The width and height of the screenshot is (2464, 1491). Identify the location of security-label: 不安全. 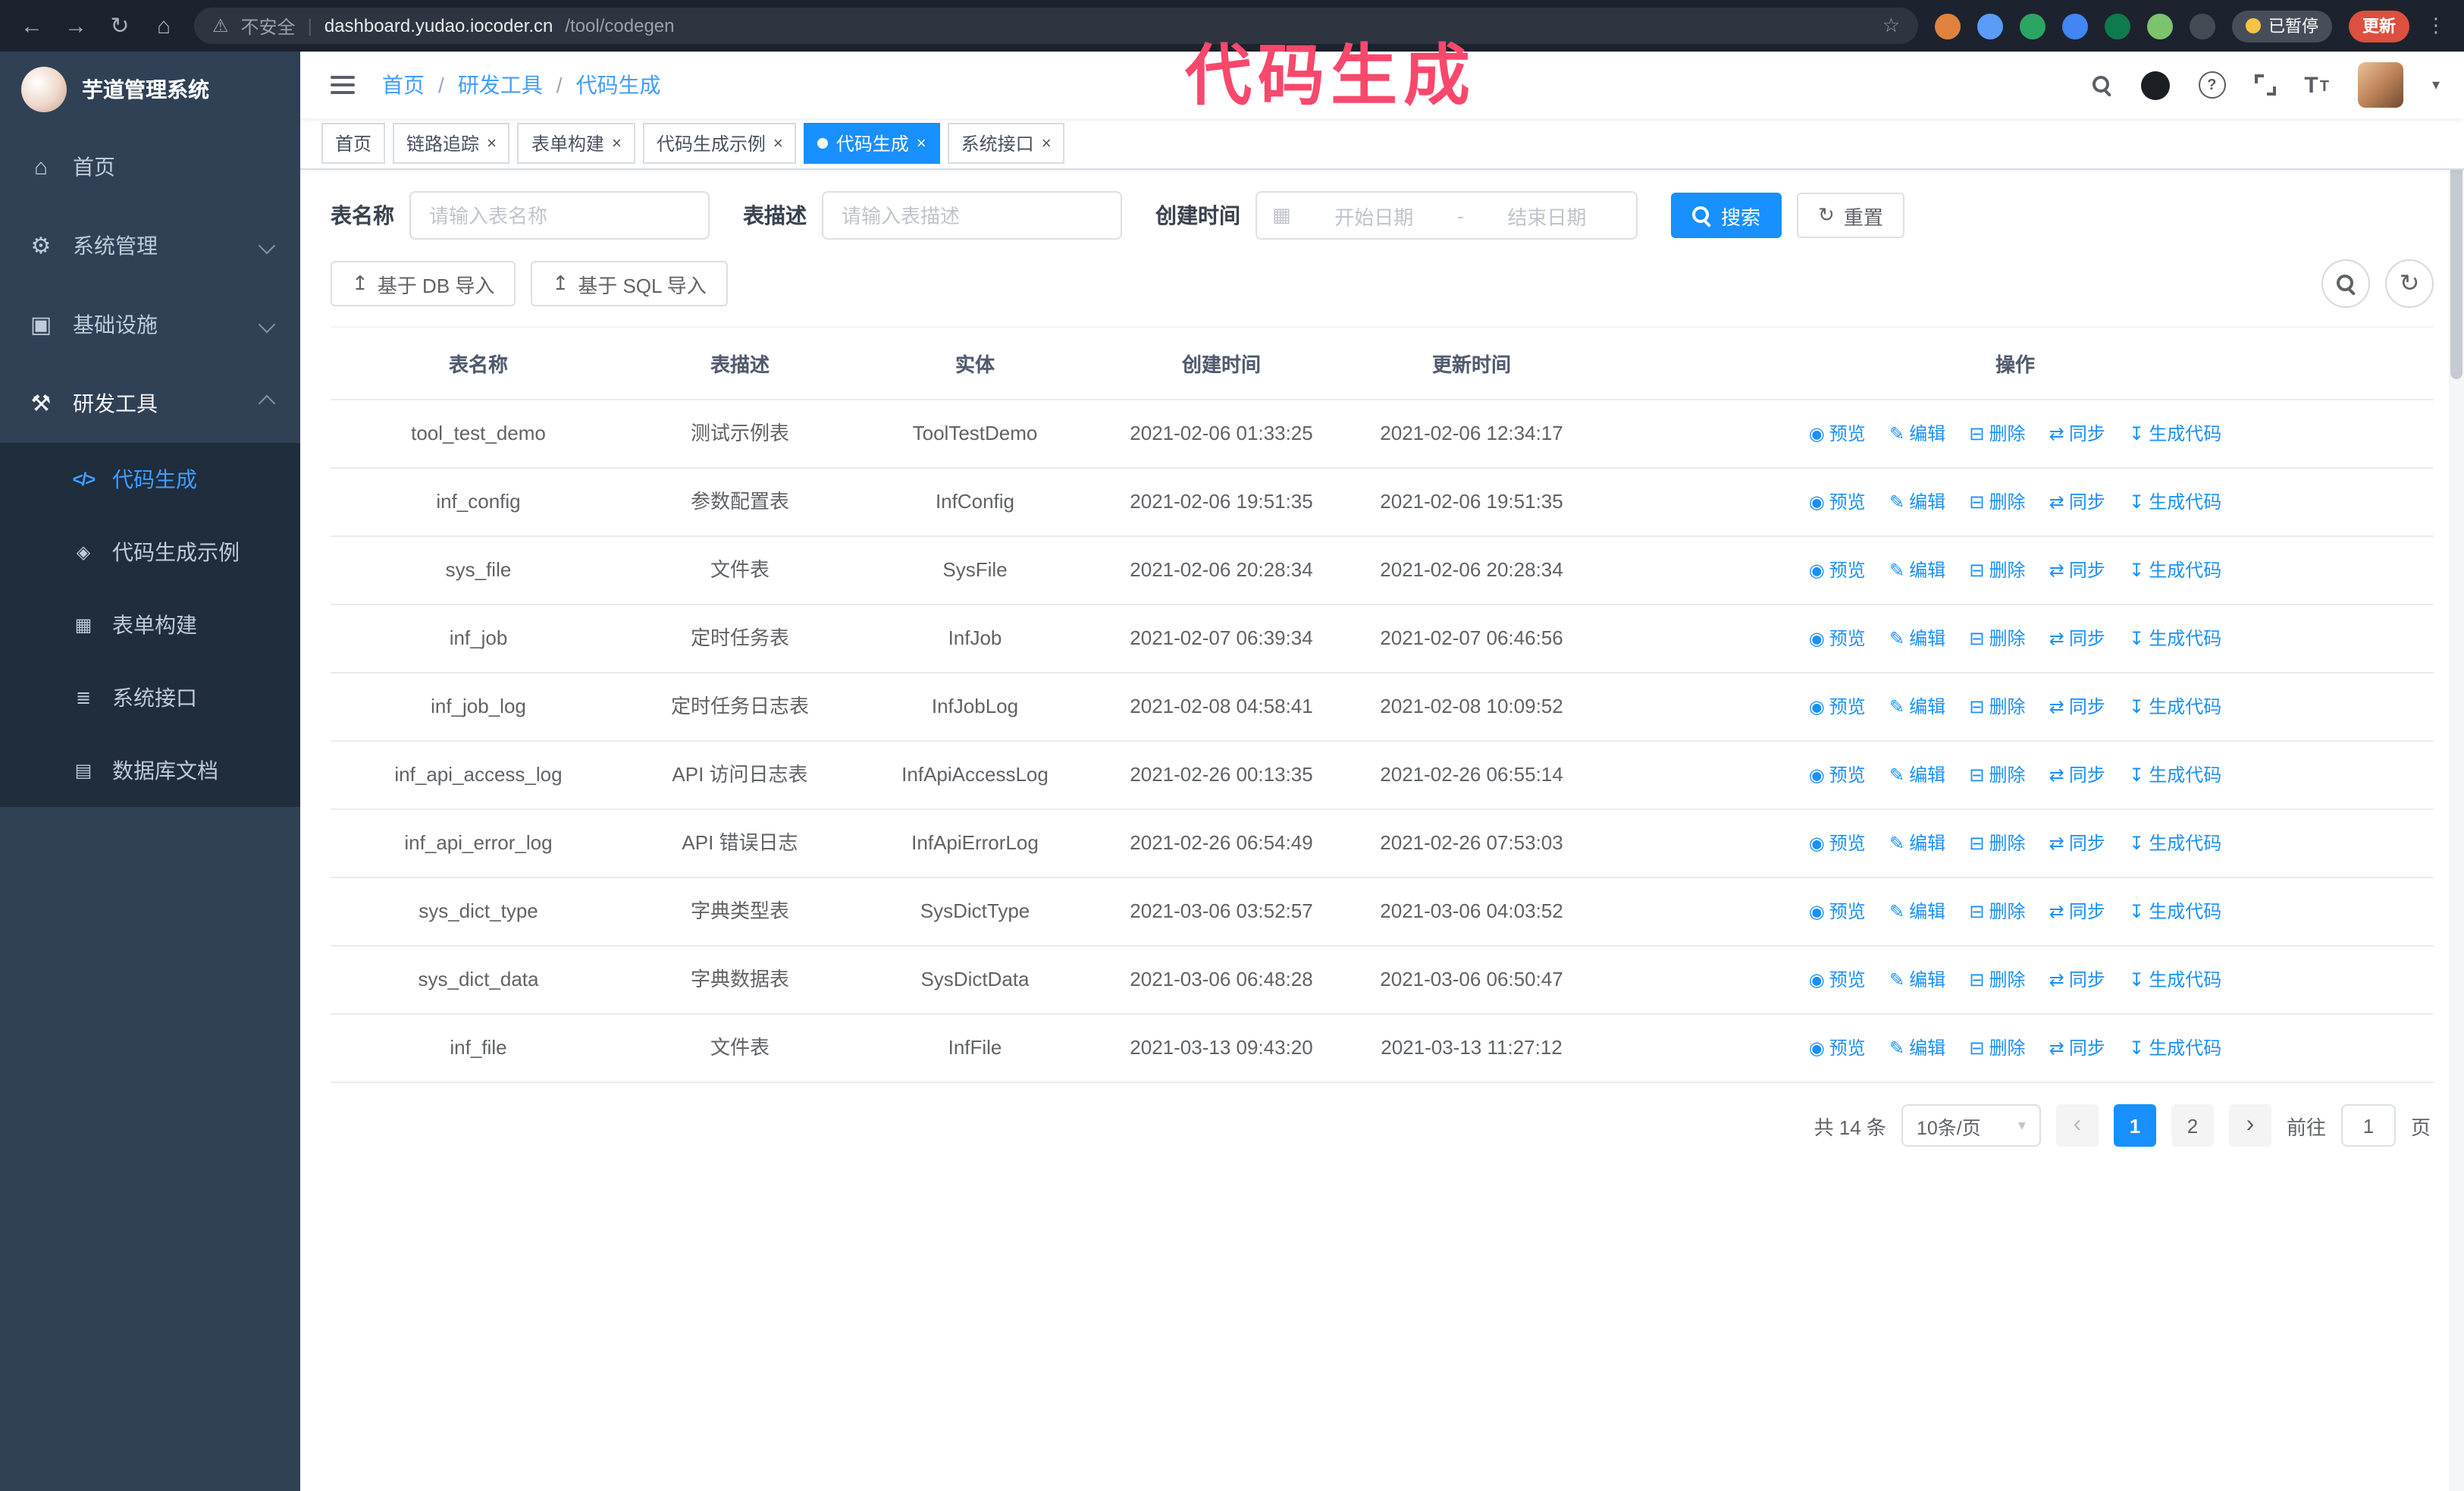
(268, 26).